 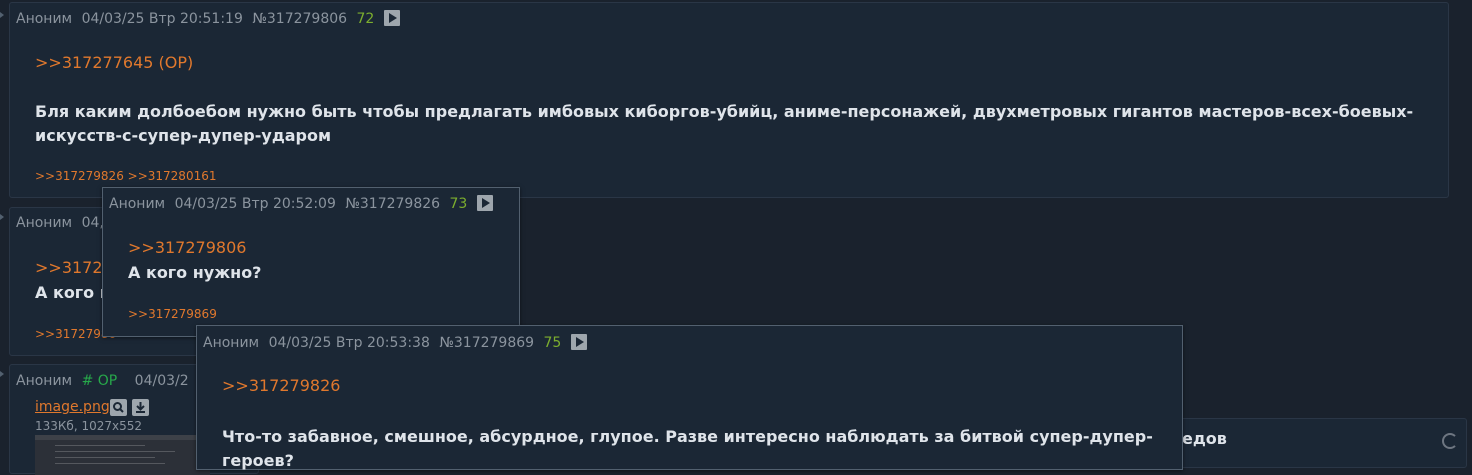 I want to click on reply-link: >>317279806, so click(x=187, y=247).